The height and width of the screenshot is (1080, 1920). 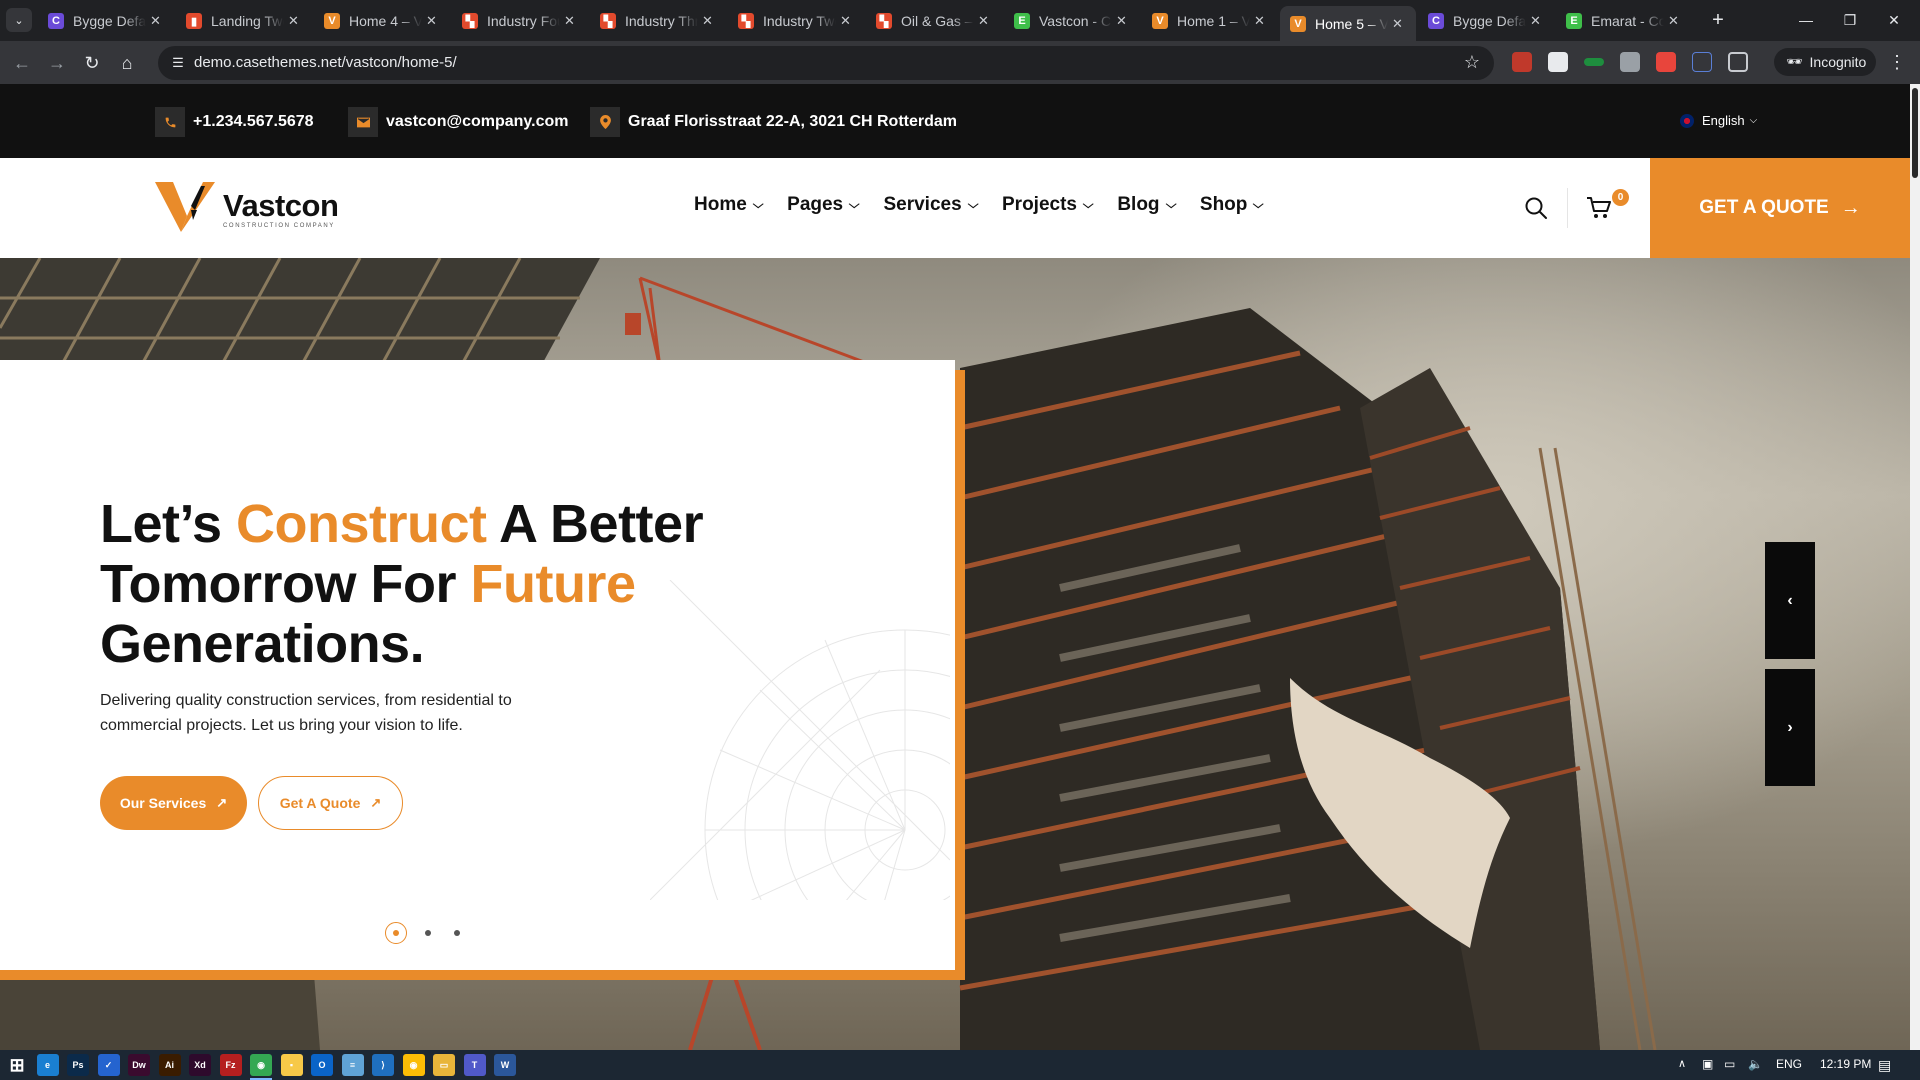 What do you see at coordinates (1707, 1064) in the screenshot?
I see `tray-app-icon: ▣` at bounding box center [1707, 1064].